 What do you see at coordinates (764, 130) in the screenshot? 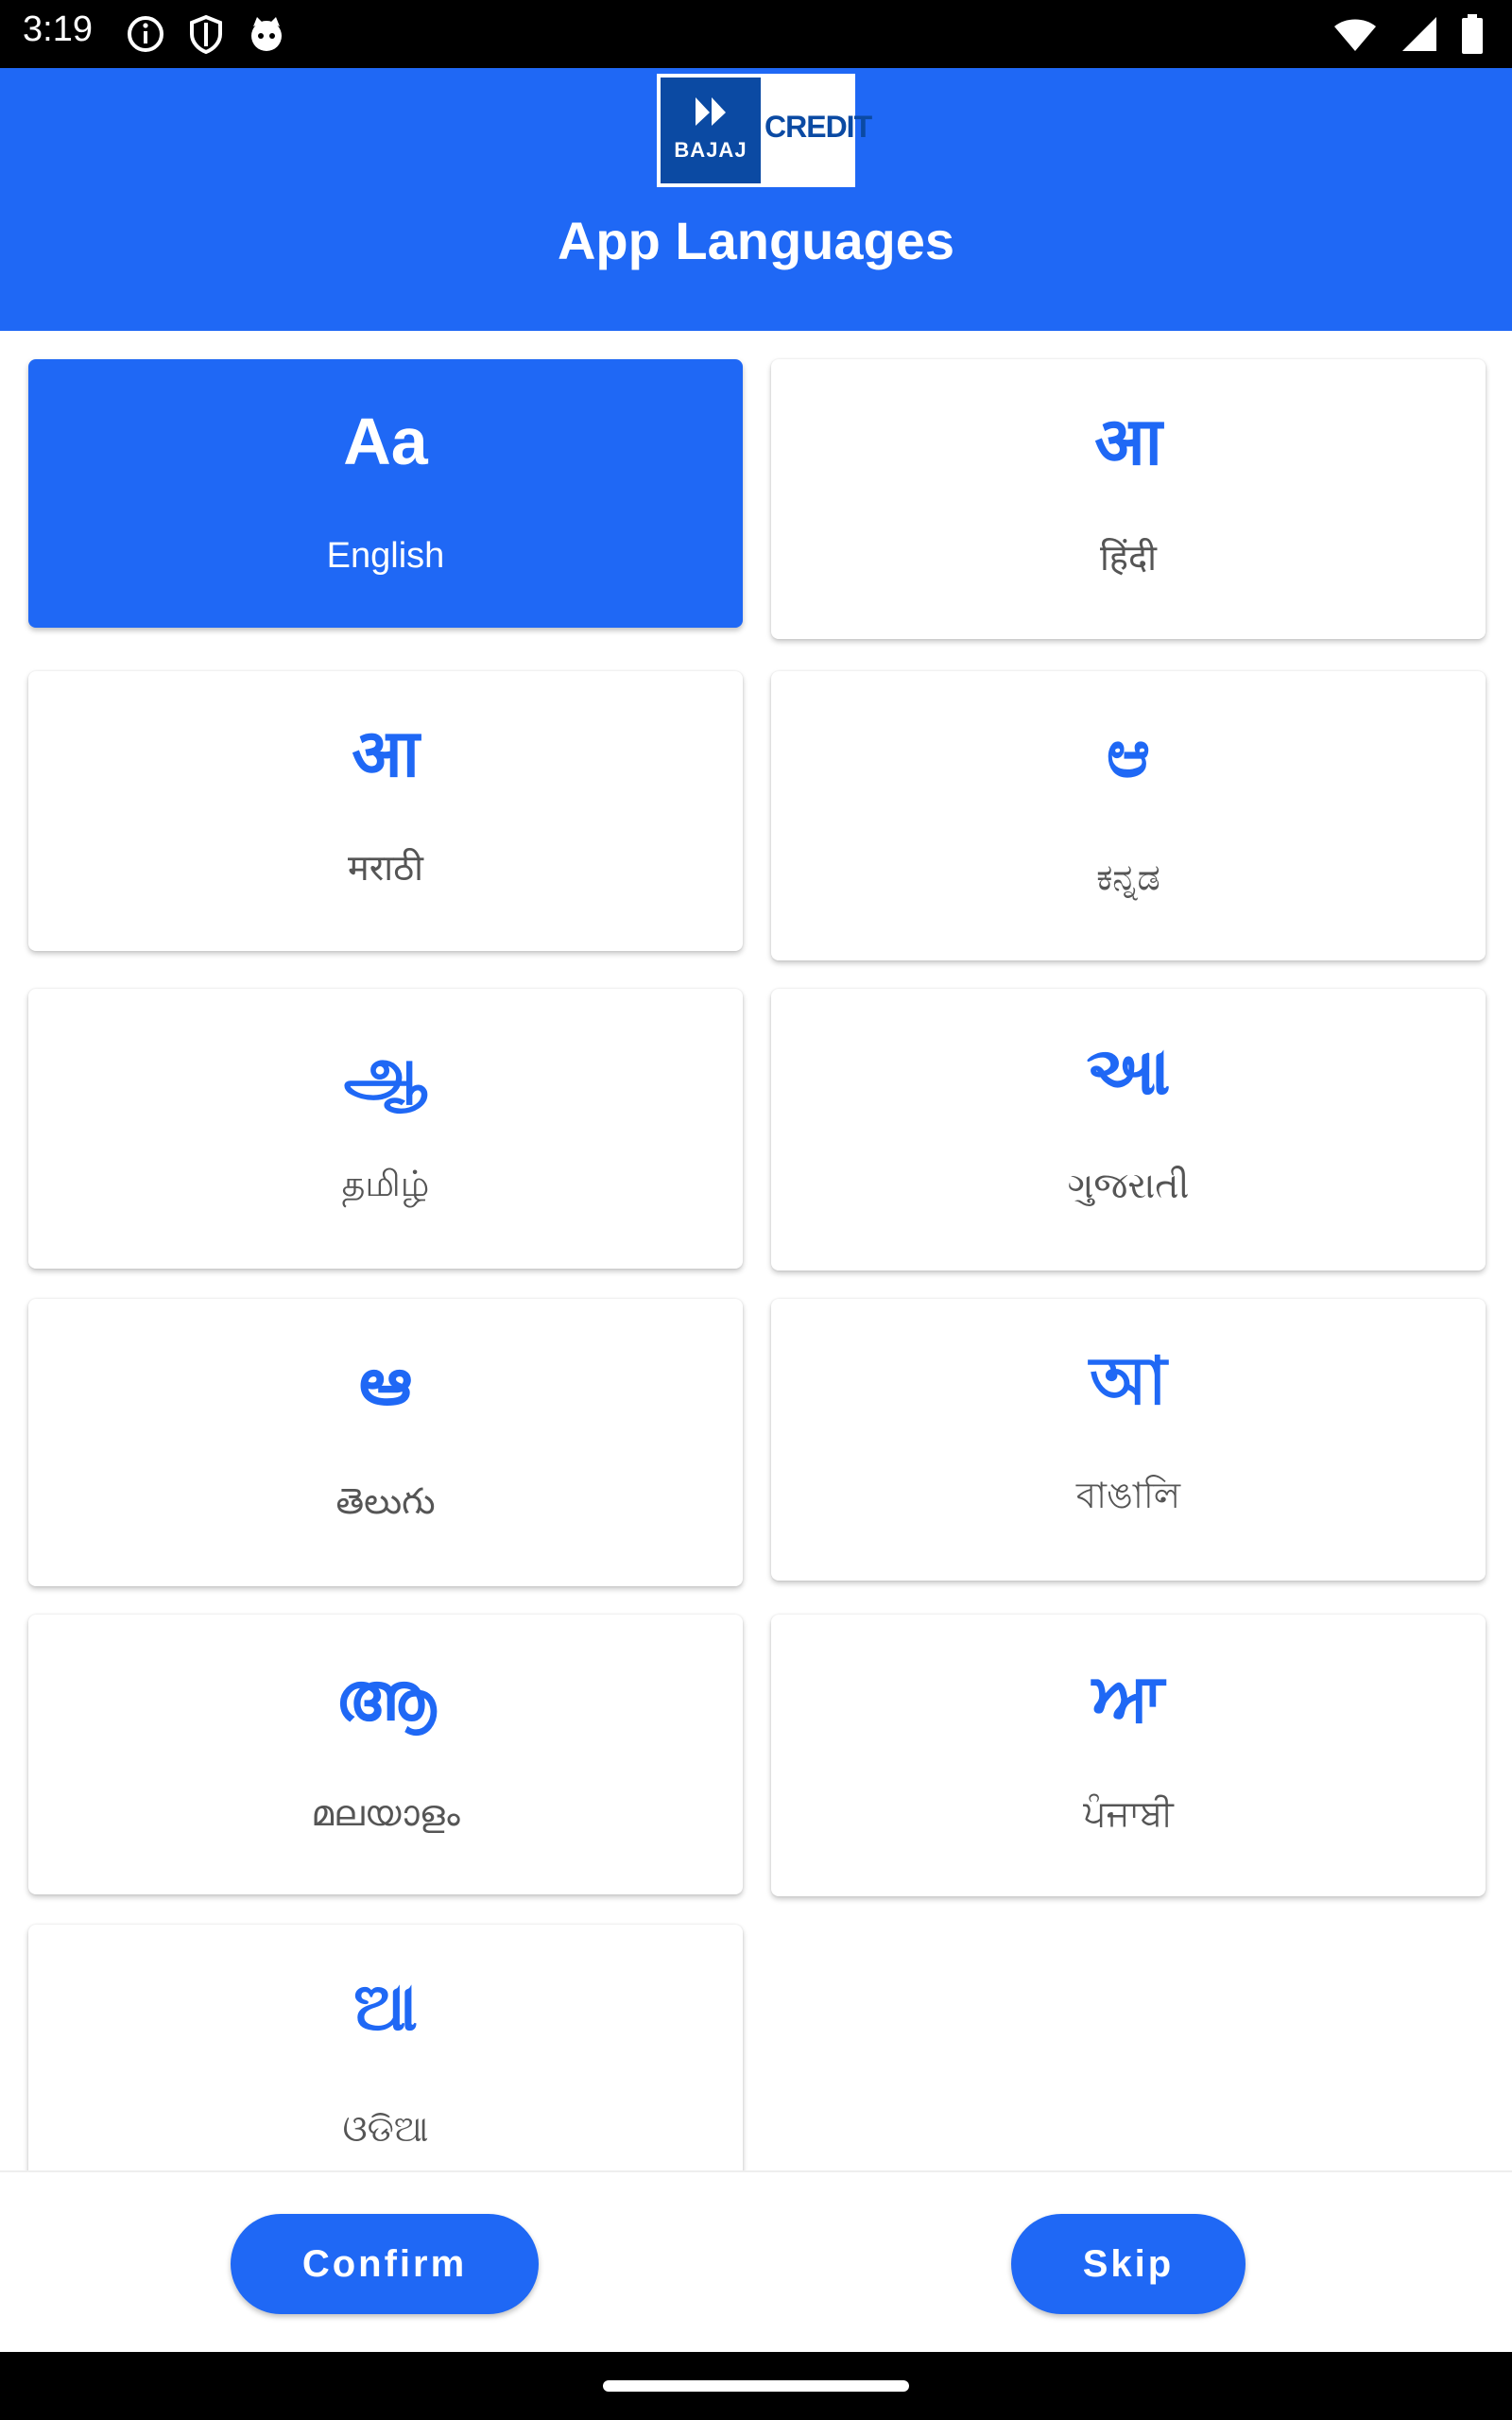
I see `bajaj-credit-logo: BAJAJ CREDIT` at bounding box center [764, 130].